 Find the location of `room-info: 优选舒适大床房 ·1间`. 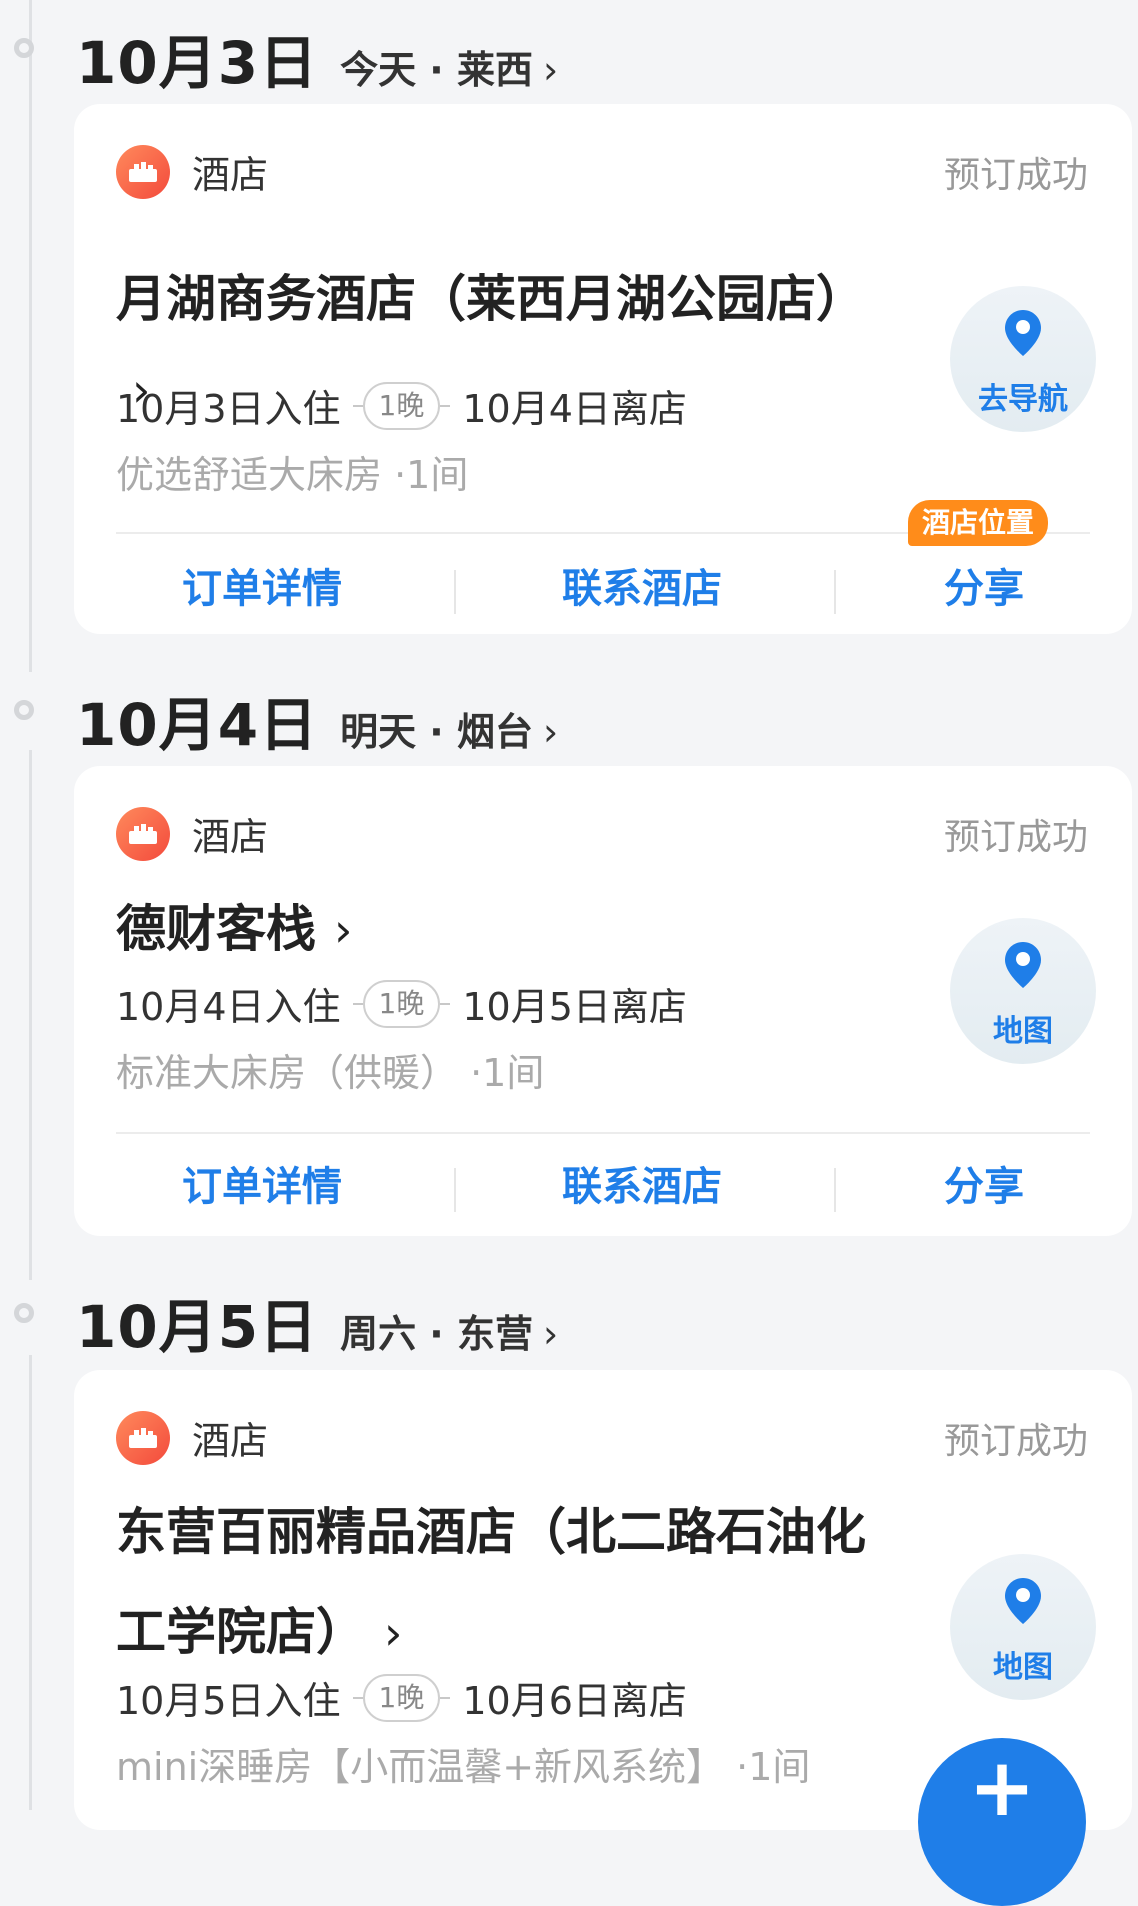

room-info: 优选舒适大床房 ·1间 is located at coordinates (292, 475).